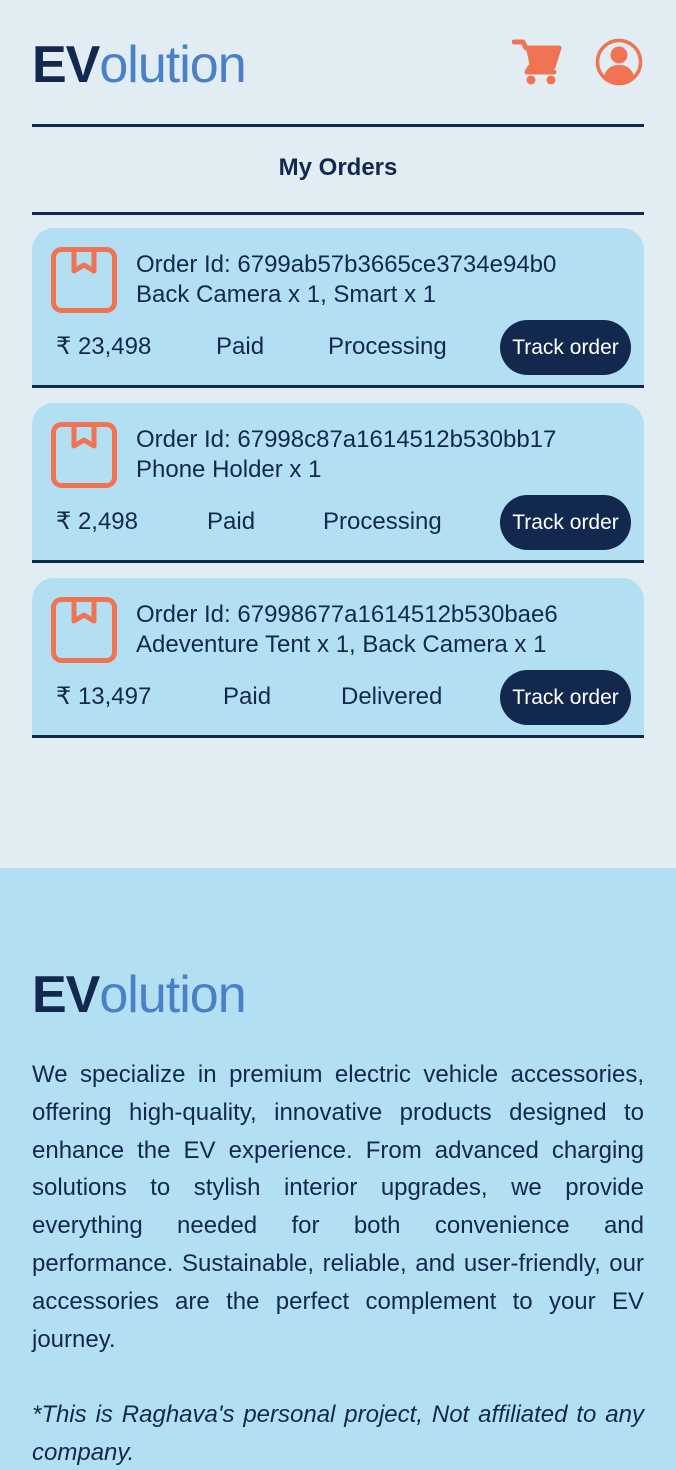 The height and width of the screenshot is (1470, 676). I want to click on order-items: Phone Holder x 1, so click(229, 469).